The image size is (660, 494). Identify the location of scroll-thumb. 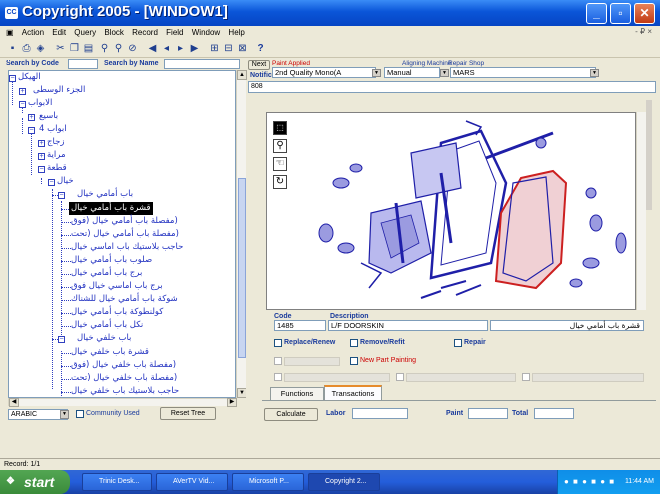
(242, 268).